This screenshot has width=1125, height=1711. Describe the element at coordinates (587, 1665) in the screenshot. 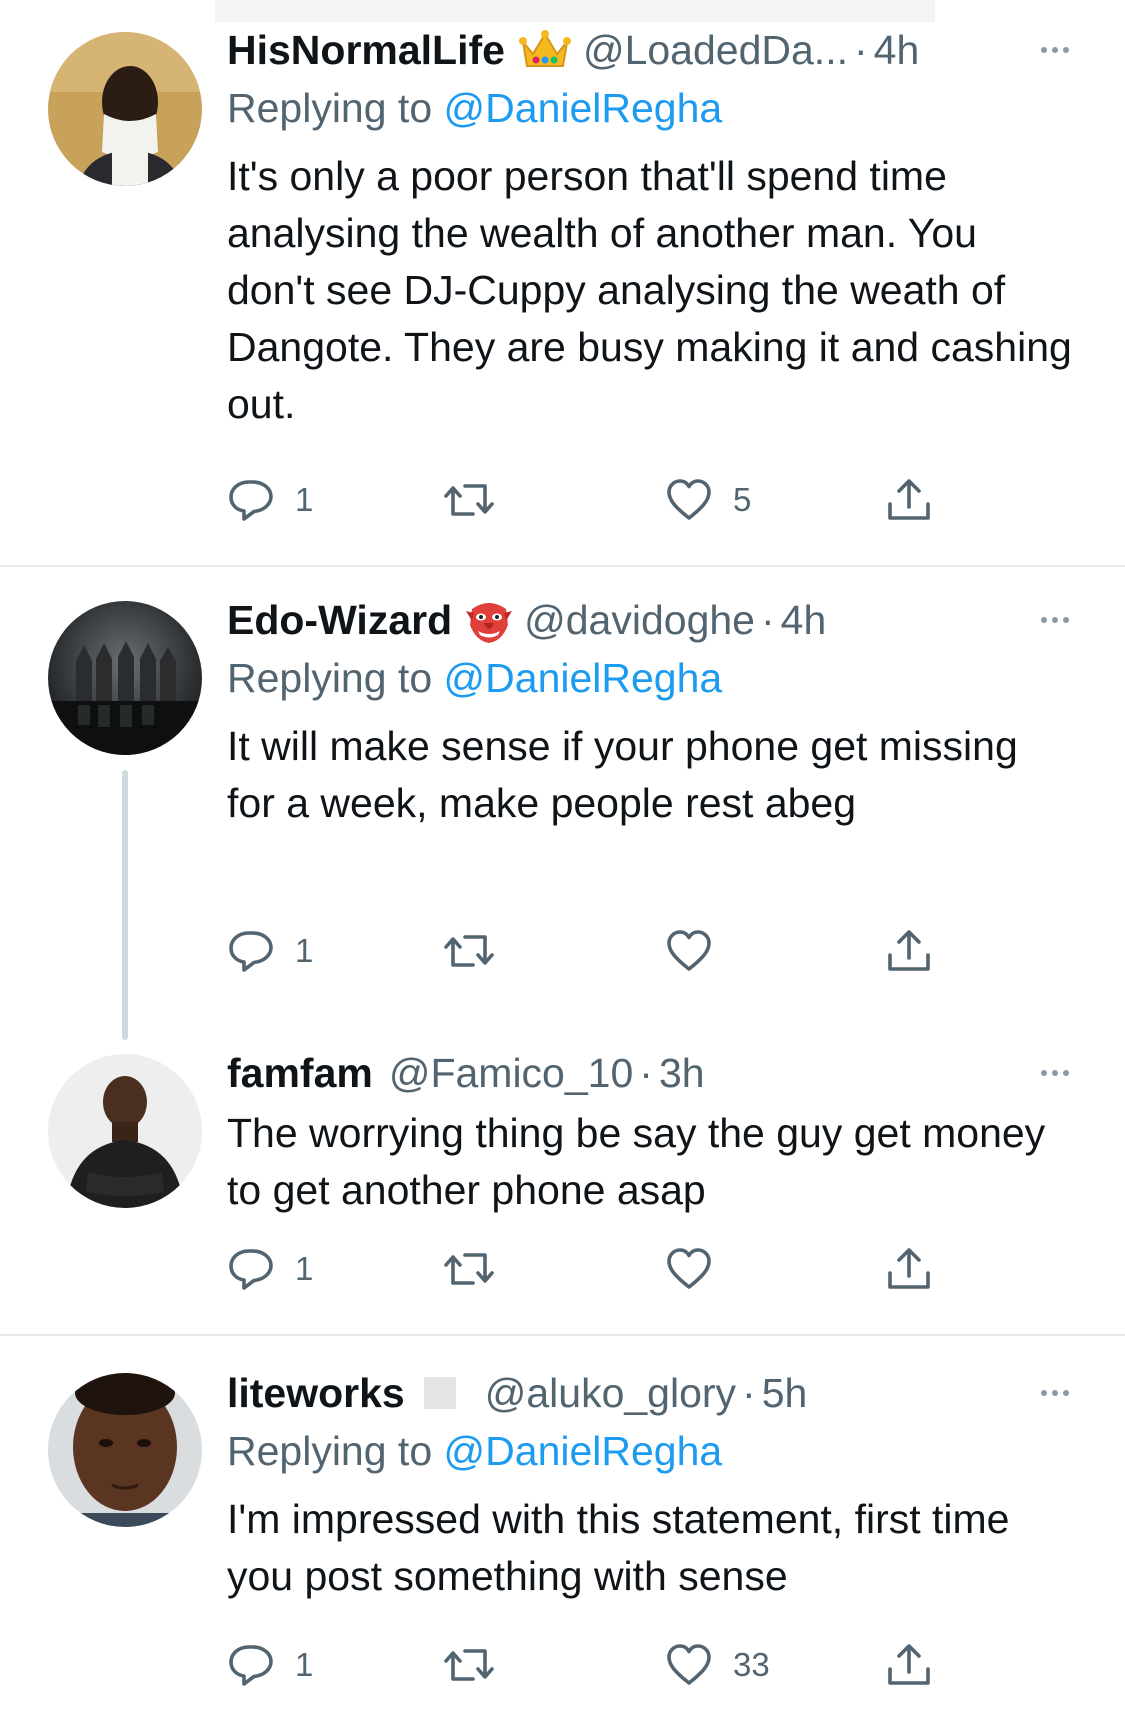

I see `tweet-actions: 1 33` at that location.